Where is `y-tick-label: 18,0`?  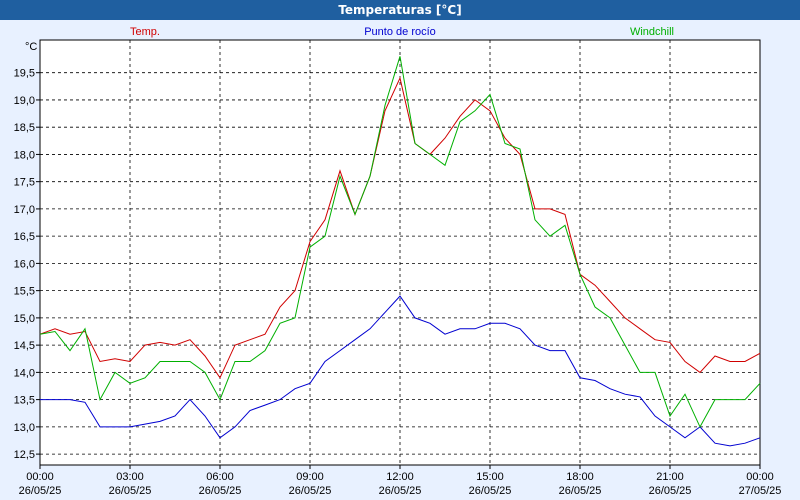
y-tick-label: 18,0 is located at coordinates (24, 155).